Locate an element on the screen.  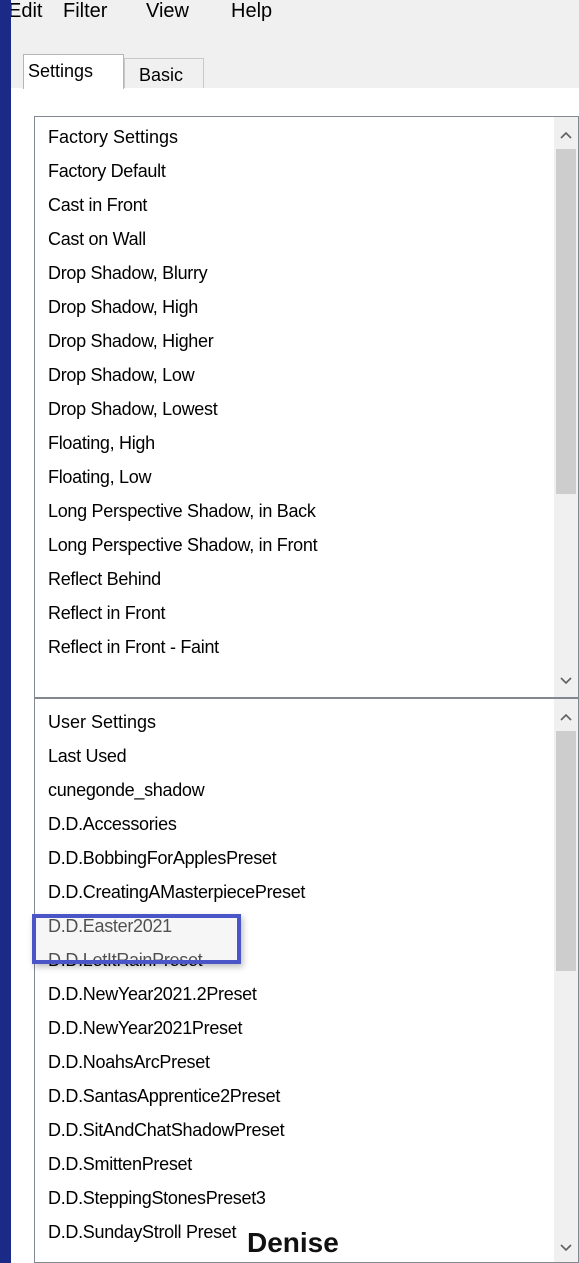
signature-watermark: Denise is located at coordinates (293, 1242).